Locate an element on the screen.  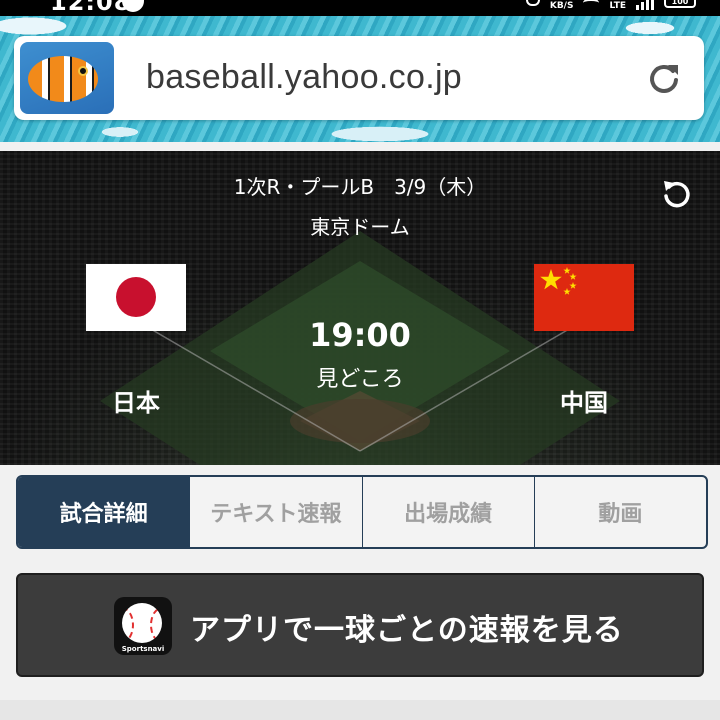
venue: 東京ドーム is located at coordinates (360, 227).